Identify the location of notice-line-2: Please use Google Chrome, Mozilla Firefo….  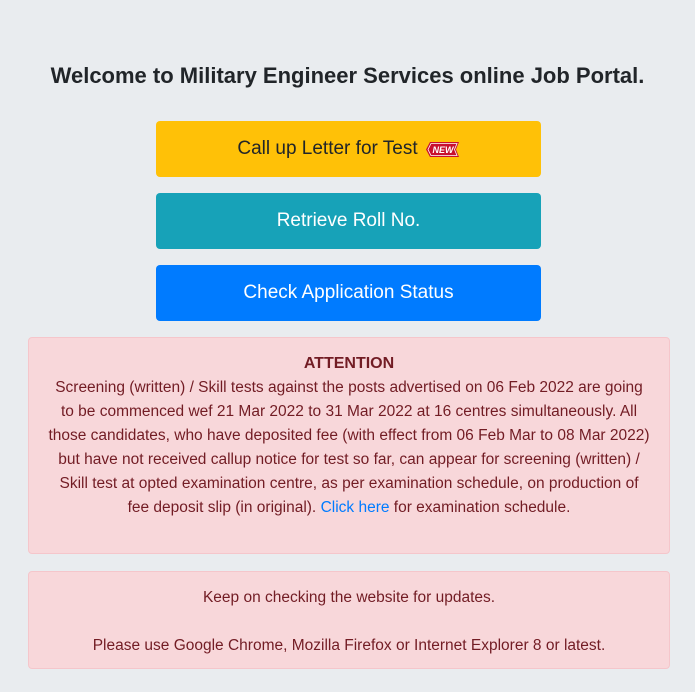
(349, 645).